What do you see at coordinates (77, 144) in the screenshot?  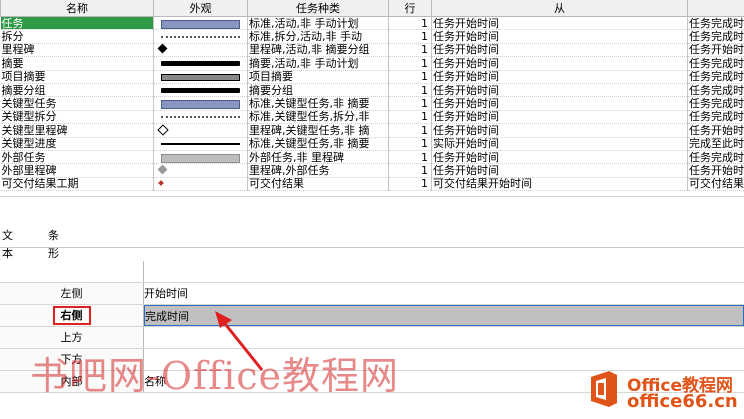 I see `bar-style-name: 关键型进度` at bounding box center [77, 144].